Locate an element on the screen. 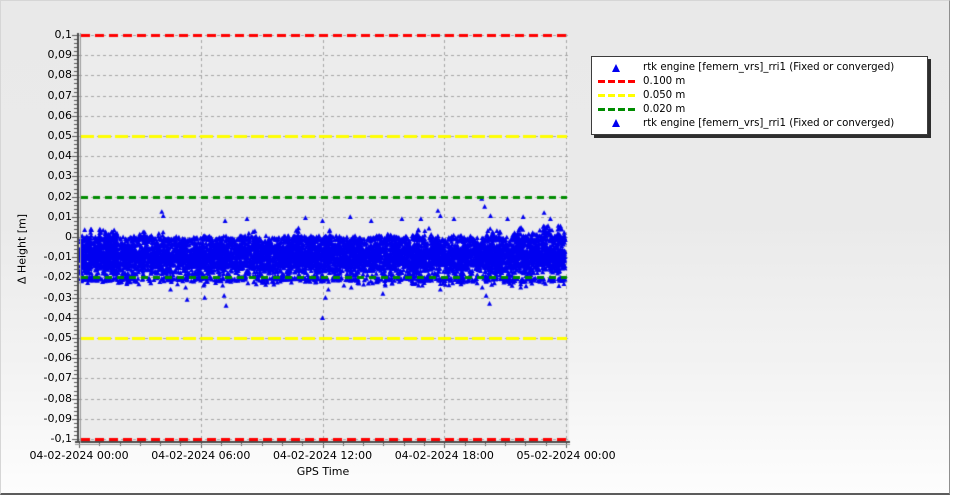 This screenshot has width=960, height=500. legend-entry: 0.100 m is located at coordinates (759, 82).